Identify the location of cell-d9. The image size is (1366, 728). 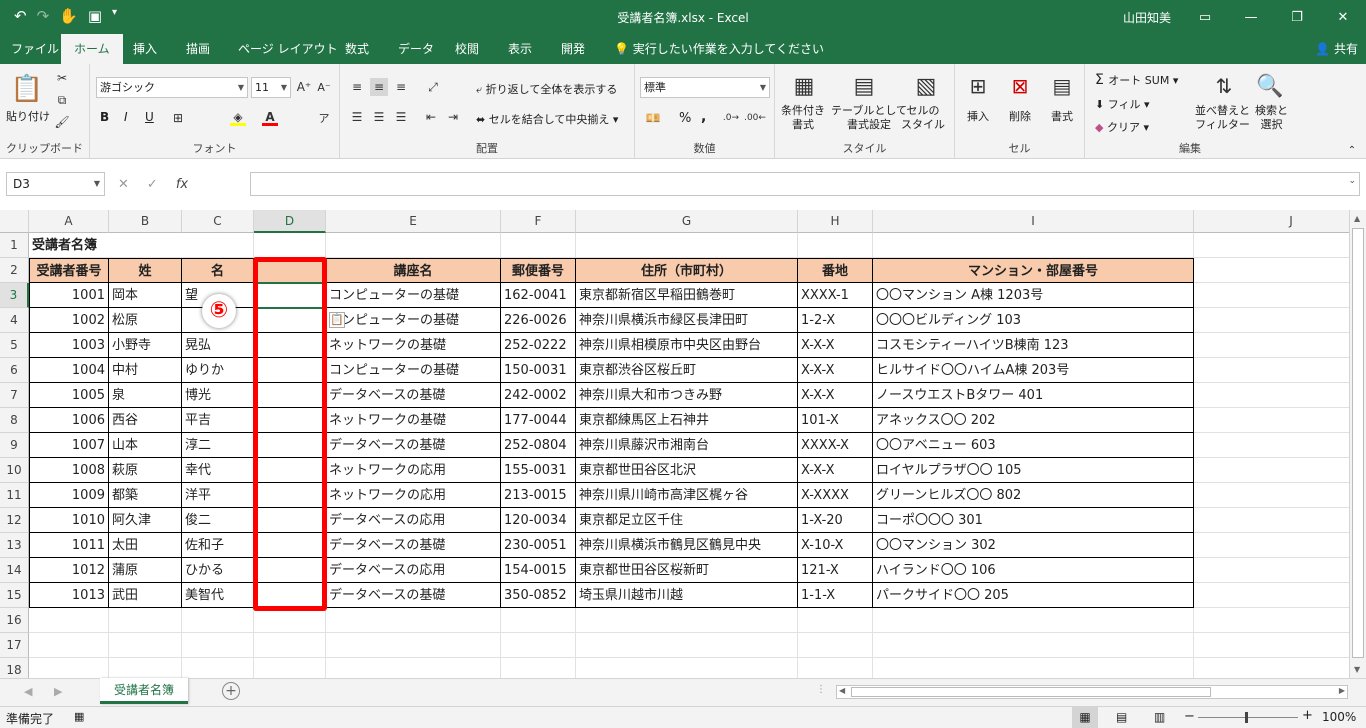
(290, 445).